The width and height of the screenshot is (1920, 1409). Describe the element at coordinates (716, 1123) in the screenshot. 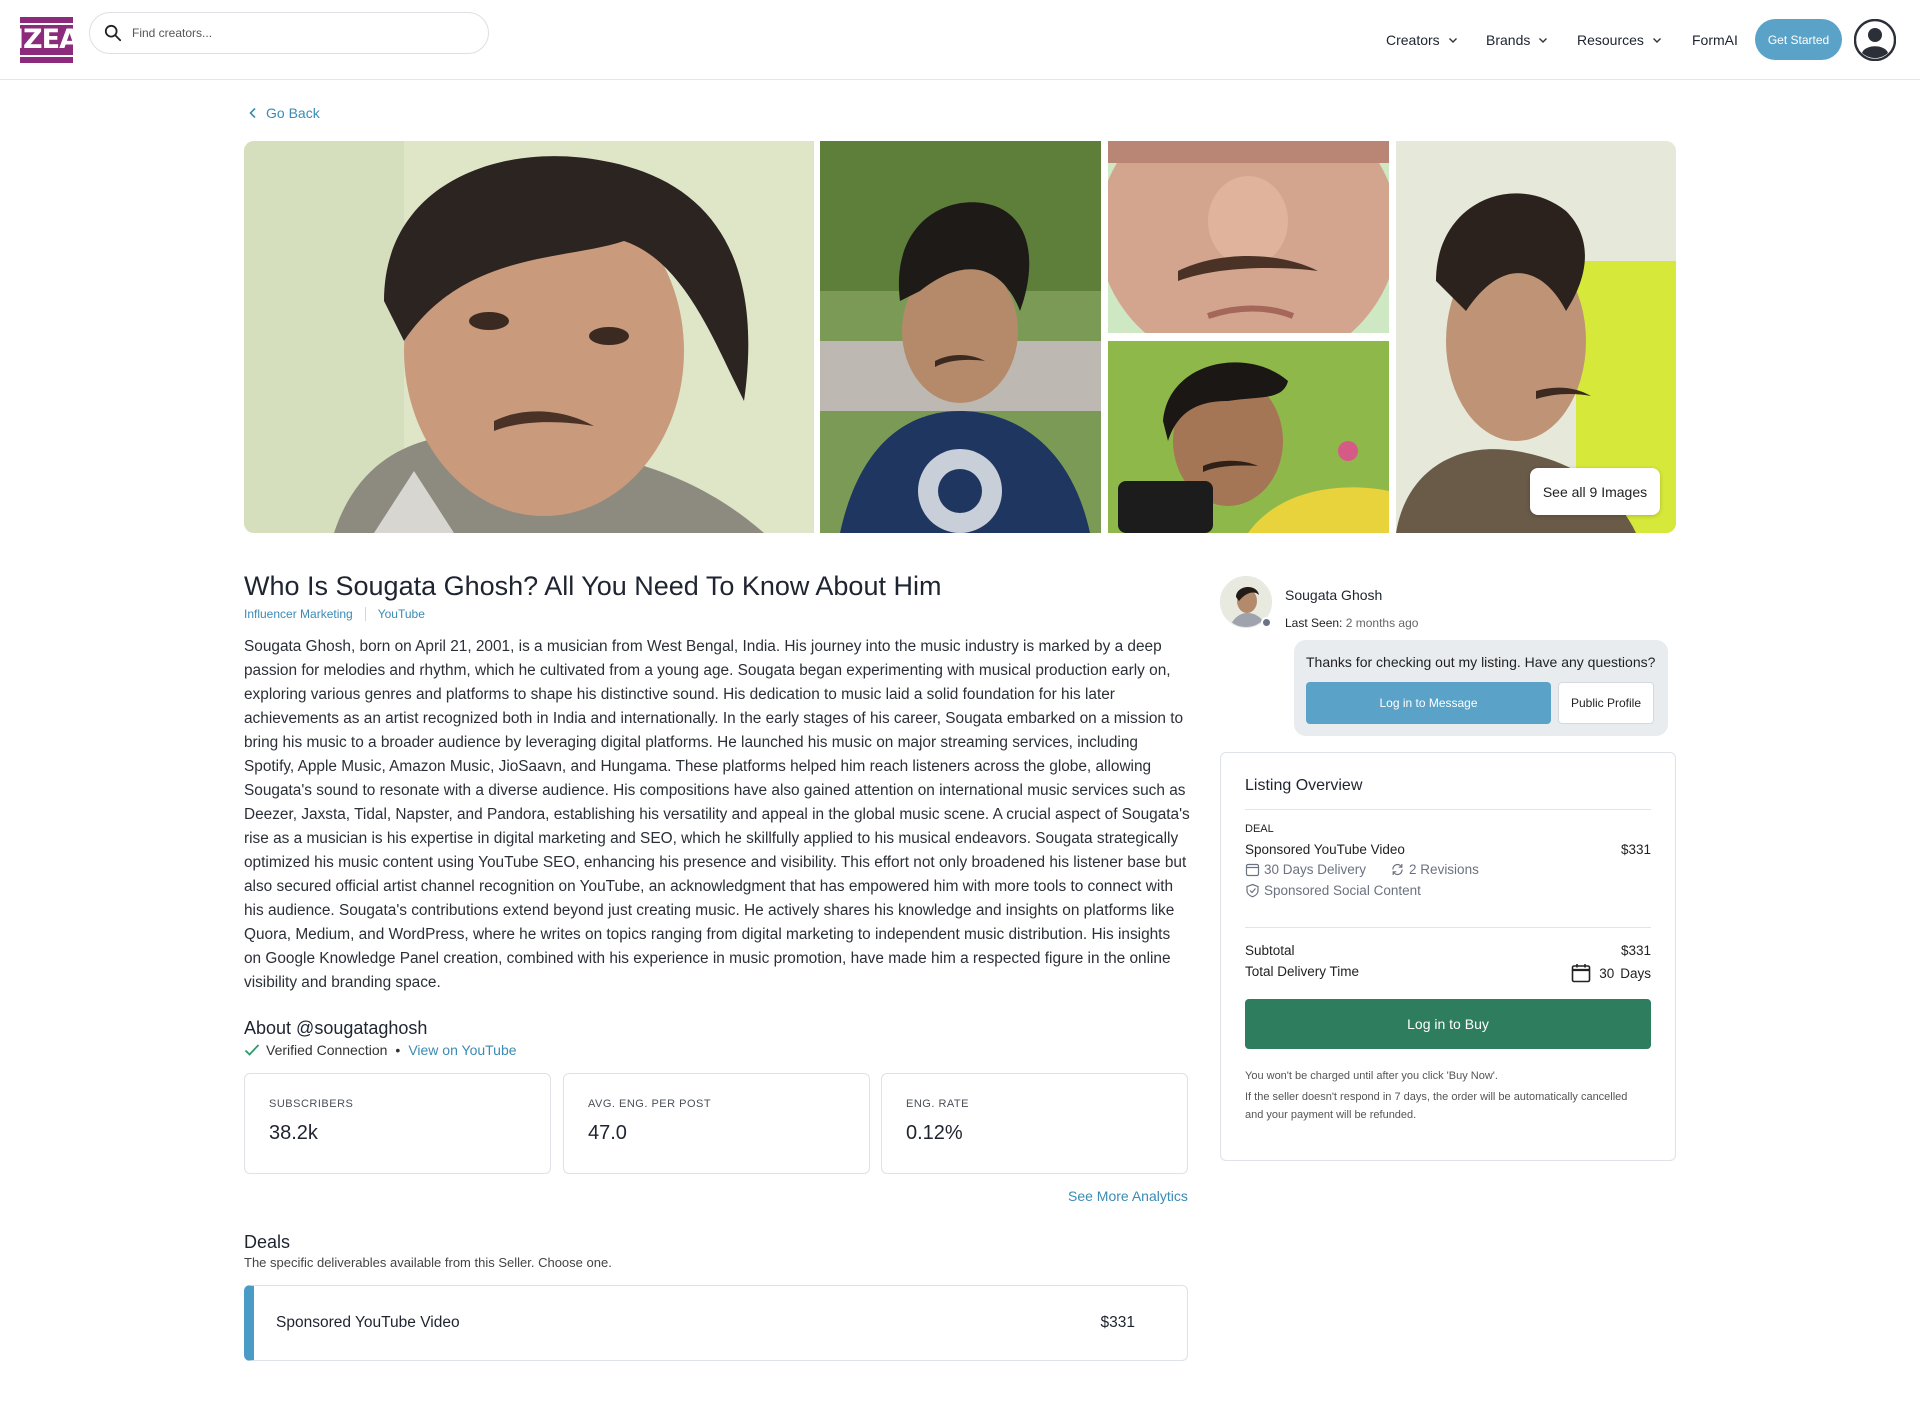

I see `stat-card-avg-engagement: AVG. ENG. PER POST 47.0` at that location.